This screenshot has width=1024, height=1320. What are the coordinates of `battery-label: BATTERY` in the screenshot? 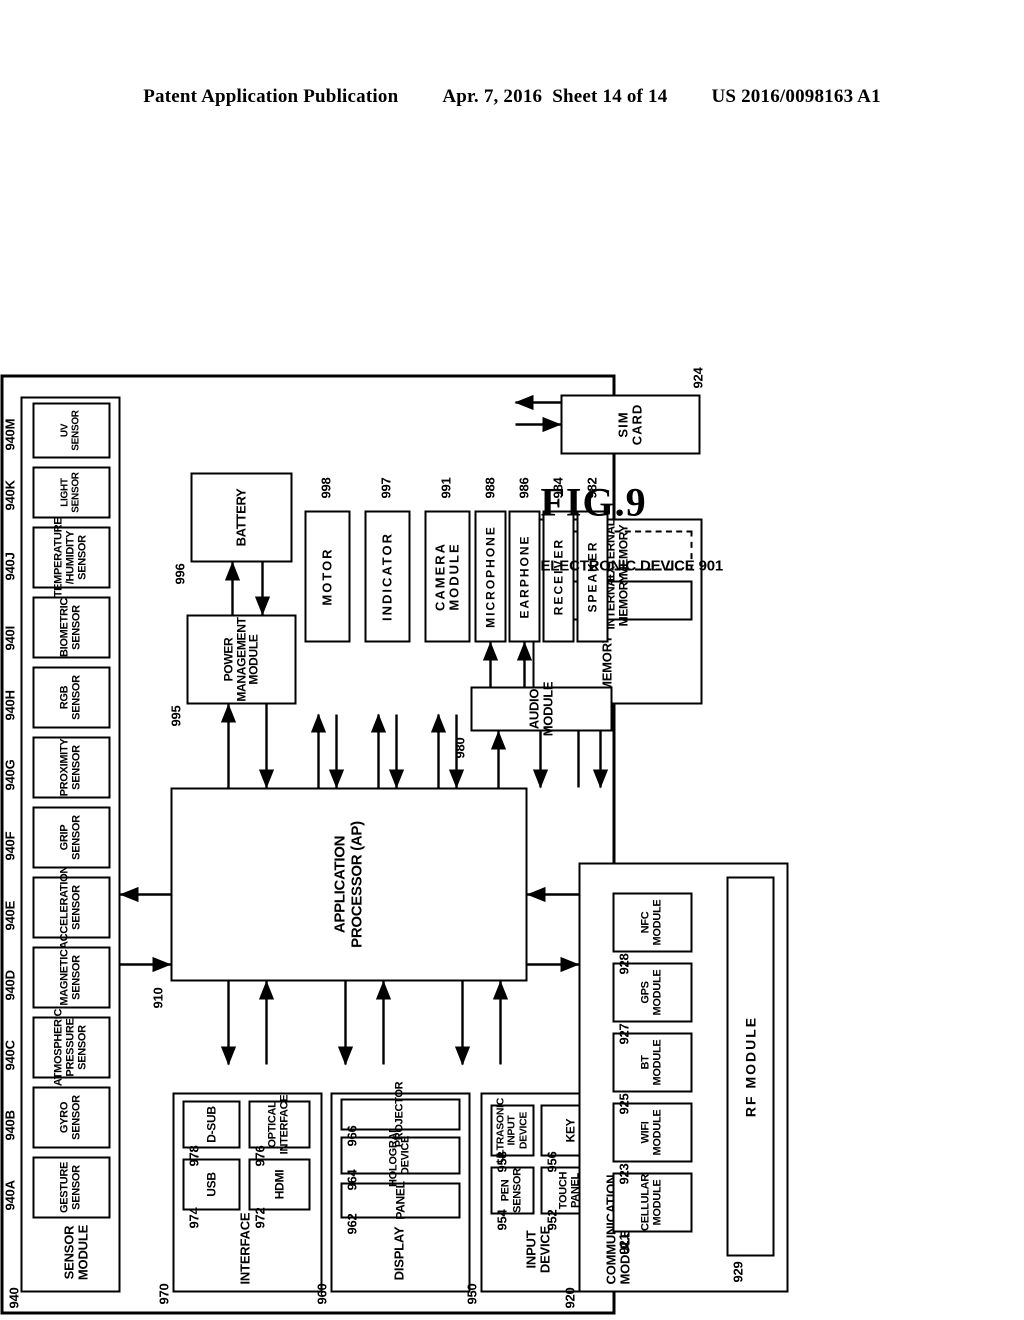 It's located at (241, 517).